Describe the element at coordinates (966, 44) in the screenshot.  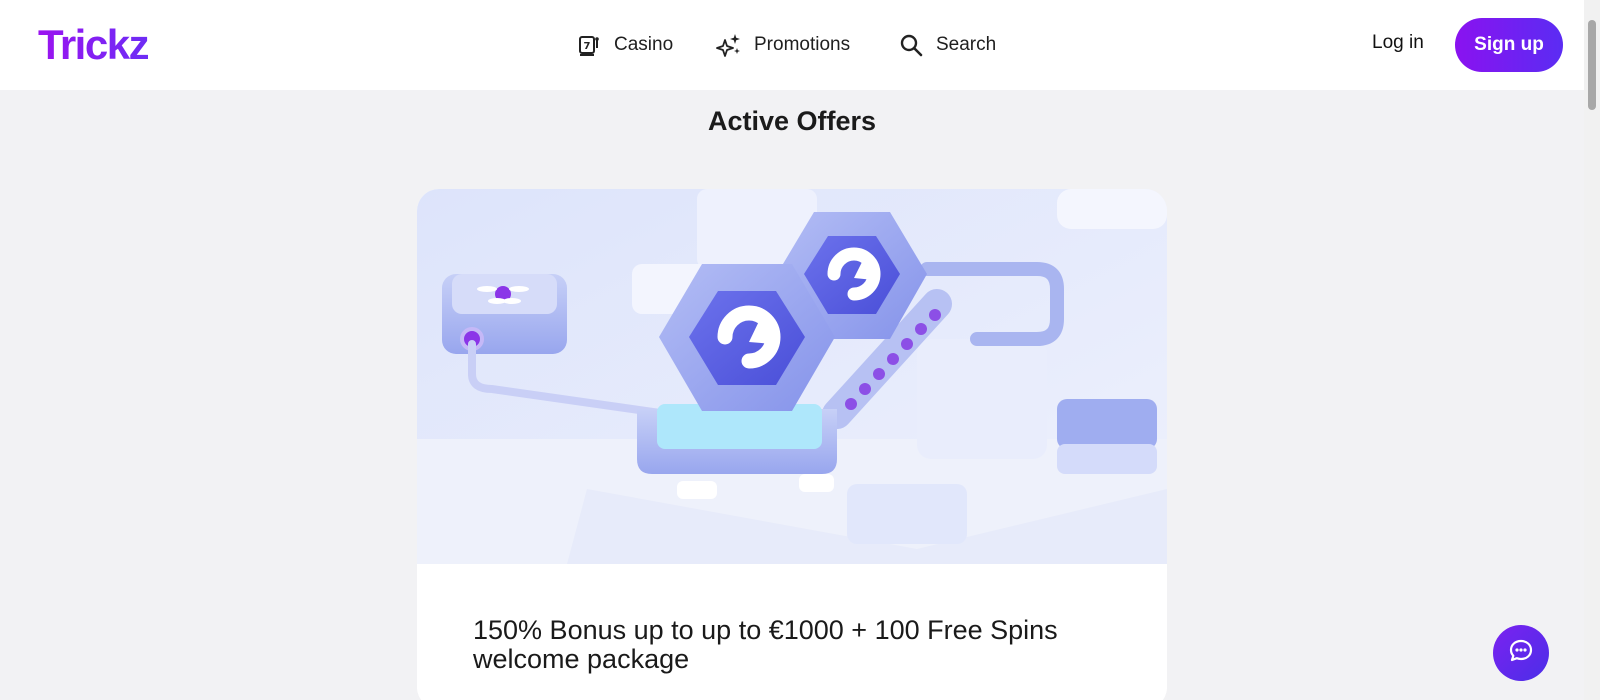
I see `nav-label-search: Search` at that location.